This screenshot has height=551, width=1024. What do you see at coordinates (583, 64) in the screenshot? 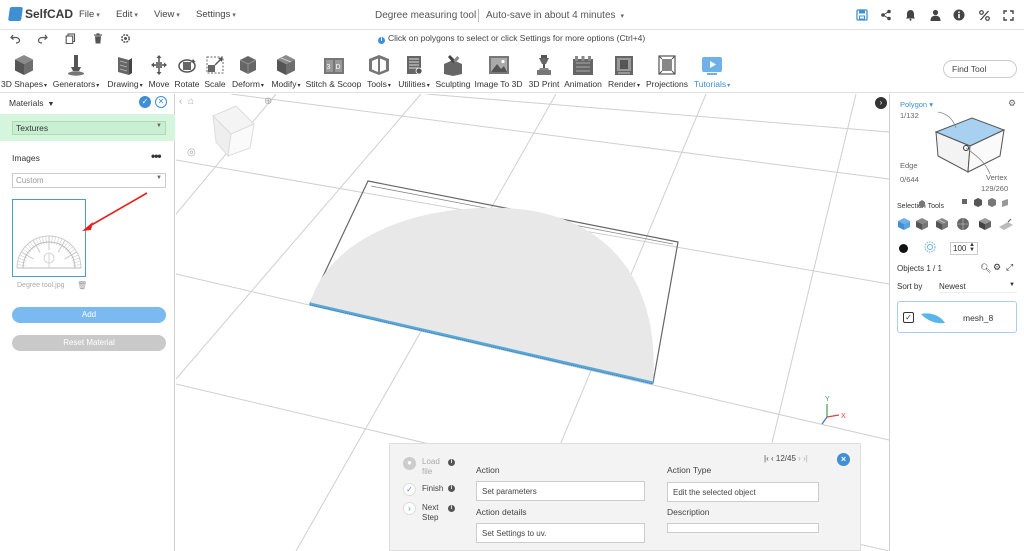
I see `animation-icon` at bounding box center [583, 64].